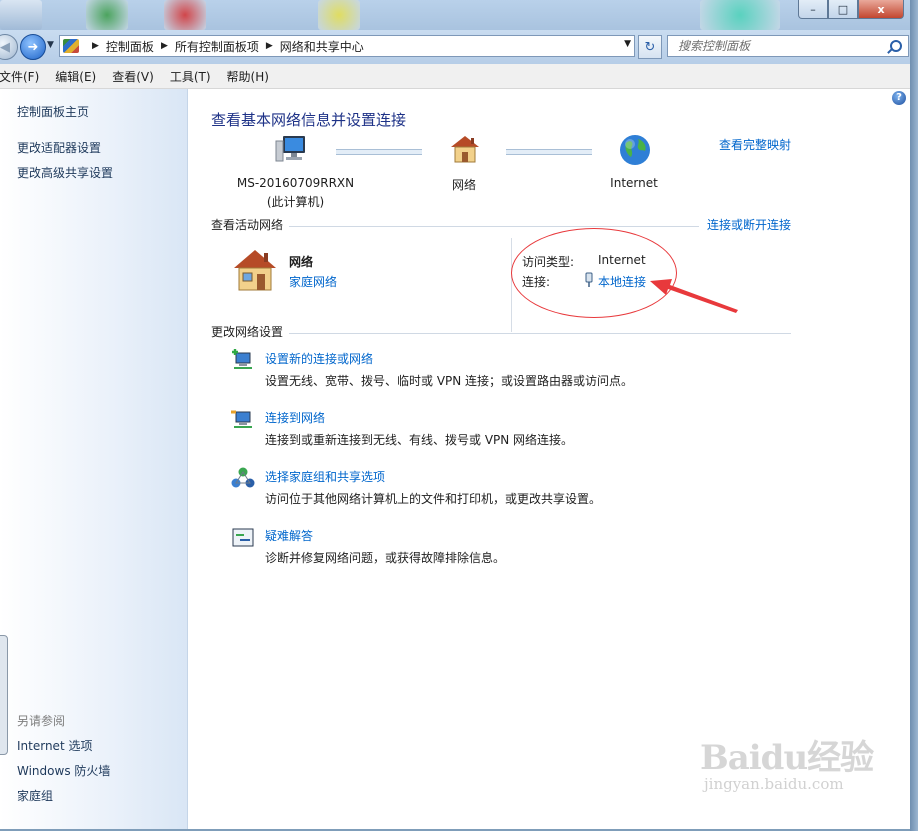 This screenshot has height=831, width=918. Describe the element at coordinates (634, 183) in the screenshot. I see `internet-node-label: Internet` at that location.